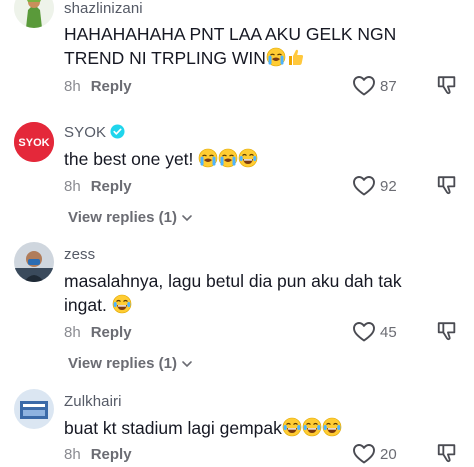 Image resolution: width=474 pixels, height=467 pixels. What do you see at coordinates (388, 86) in the screenshot?
I see `like-count: 87` at bounding box center [388, 86].